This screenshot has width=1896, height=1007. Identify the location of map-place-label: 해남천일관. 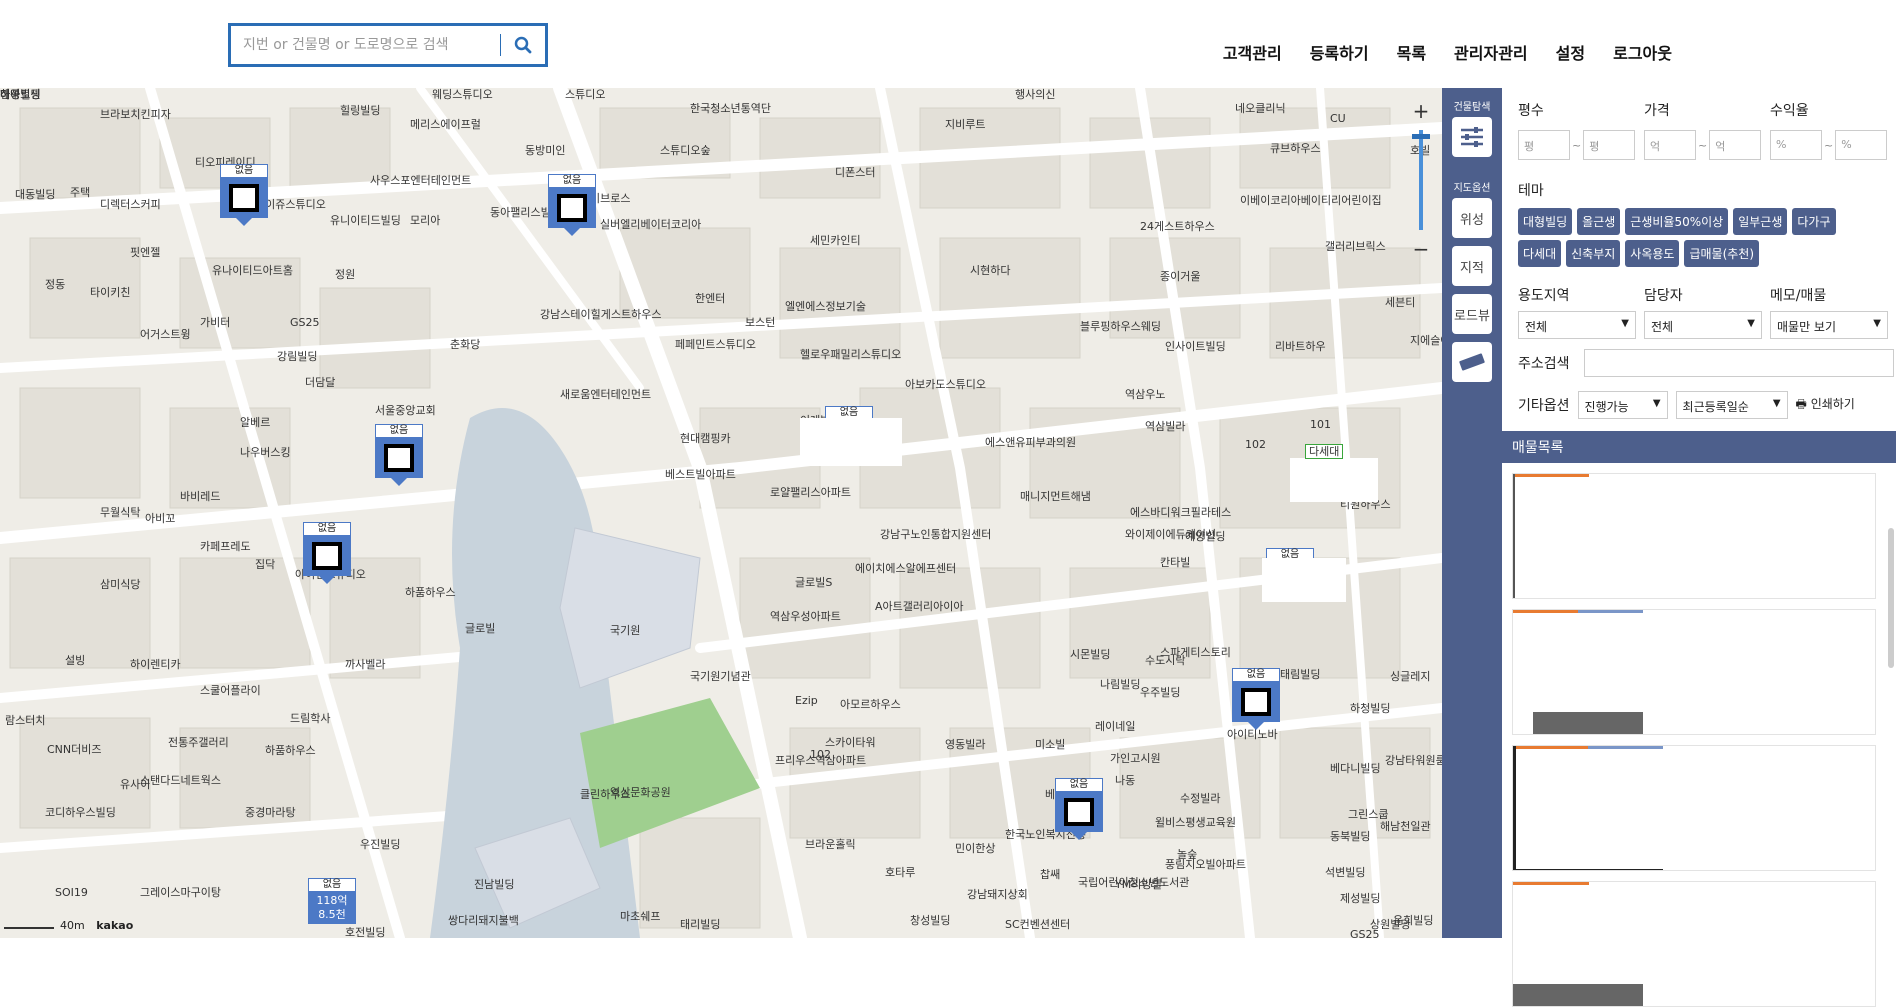
(1405, 826).